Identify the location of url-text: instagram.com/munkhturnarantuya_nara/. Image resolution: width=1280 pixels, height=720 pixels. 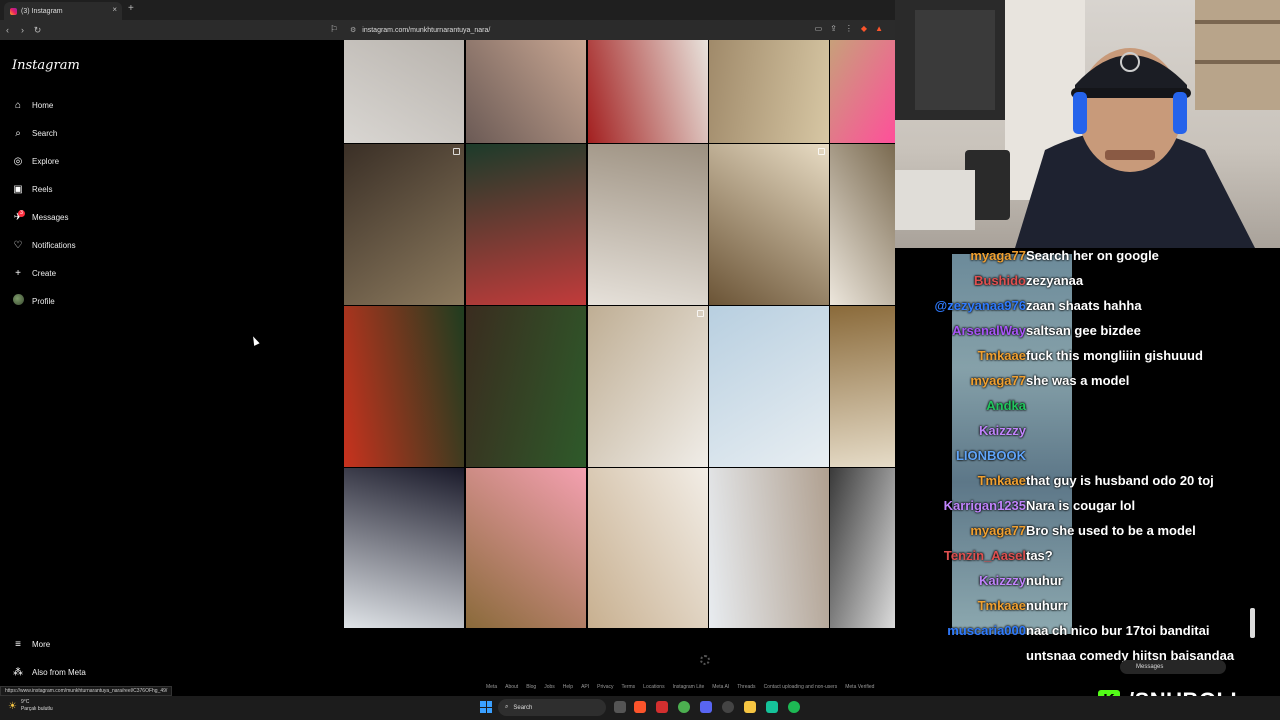
(426, 30).